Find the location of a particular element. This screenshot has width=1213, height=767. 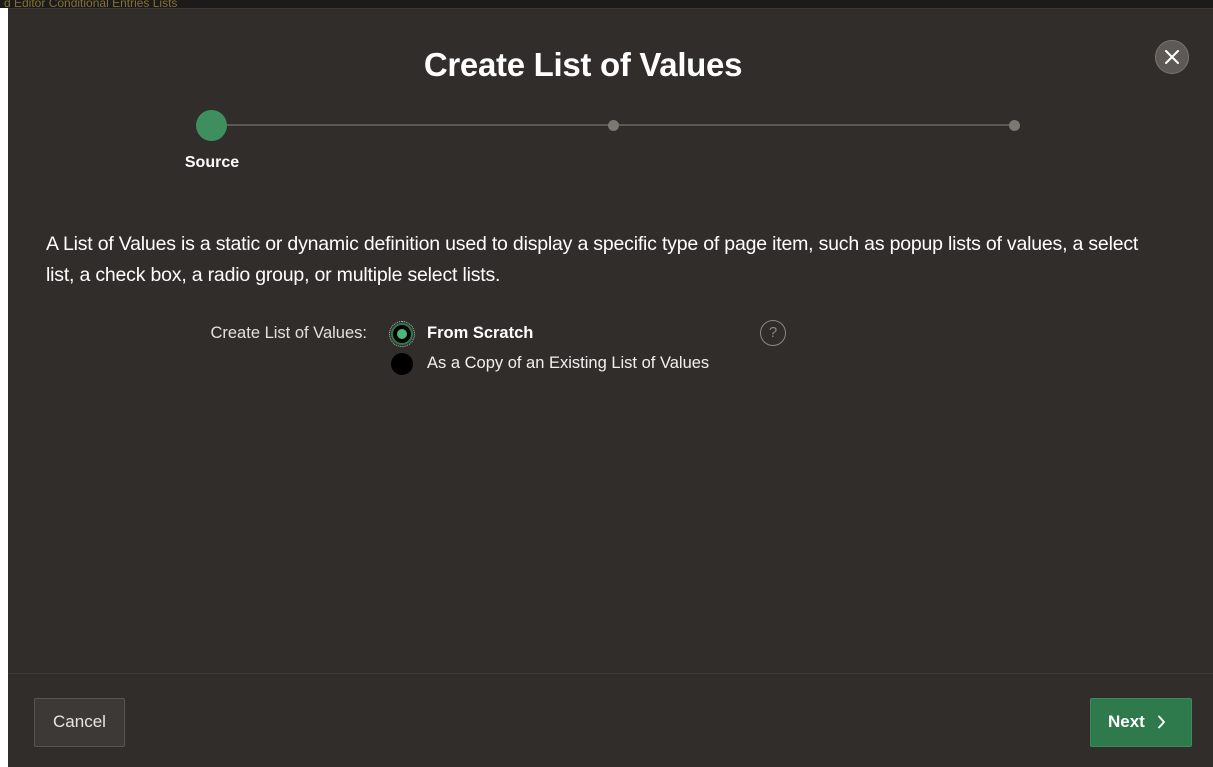

next-button: Next is located at coordinates (1141, 722).